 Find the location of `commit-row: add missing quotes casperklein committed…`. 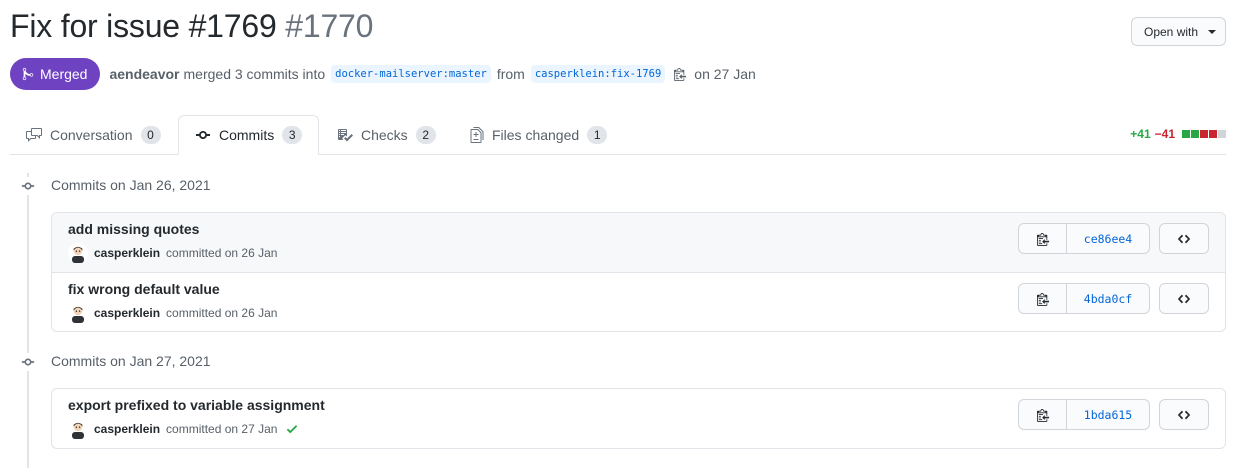

commit-row: add missing quotes casperklein committed… is located at coordinates (638, 242).